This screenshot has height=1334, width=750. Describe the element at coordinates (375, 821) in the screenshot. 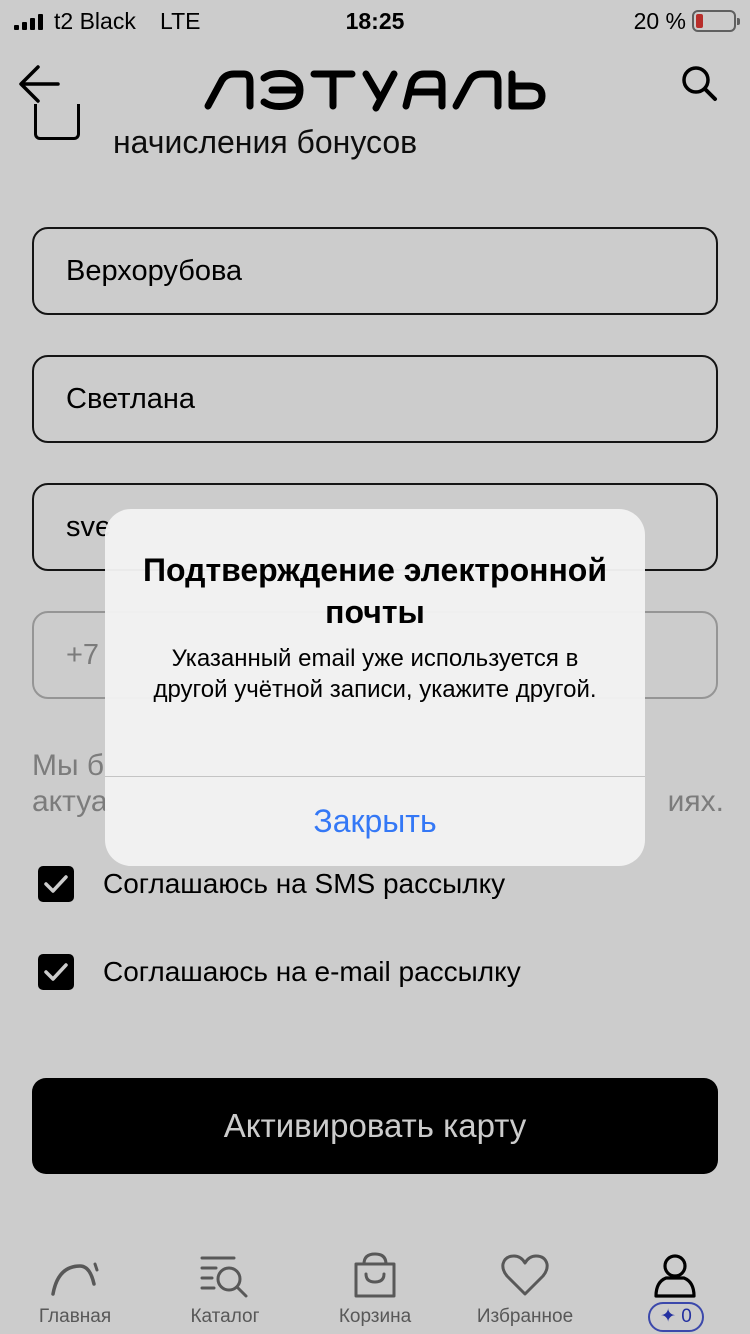

I see `alert-close-button: Закрыть` at that location.